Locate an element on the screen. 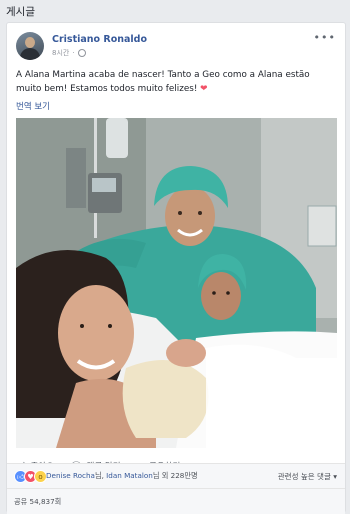 This screenshot has width=350, height=514. share-count: 공유 54,837회 is located at coordinates (37, 502).